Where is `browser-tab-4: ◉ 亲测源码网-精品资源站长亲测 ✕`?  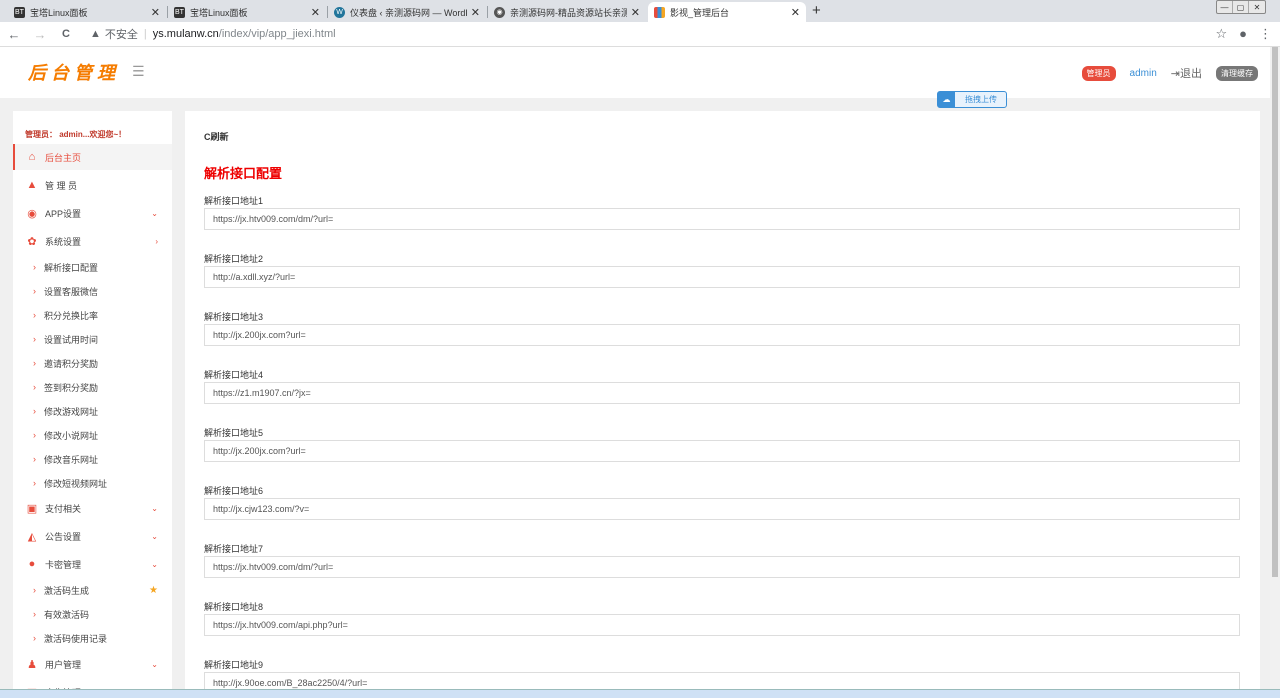 browser-tab-4: ◉ 亲测源码网-精品资源站长亲测 ✕ is located at coordinates (567, 12).